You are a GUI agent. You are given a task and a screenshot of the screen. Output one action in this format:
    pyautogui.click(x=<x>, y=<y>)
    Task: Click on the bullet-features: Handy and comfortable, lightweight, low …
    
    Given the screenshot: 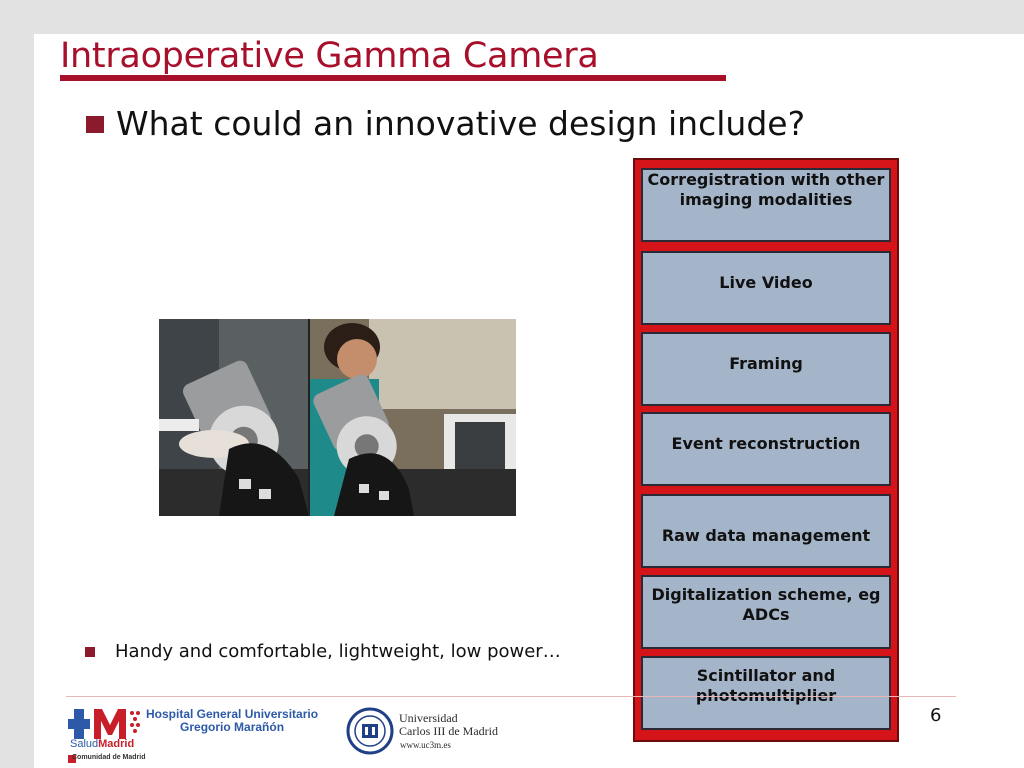 What is the action you would take?
    pyautogui.click(x=338, y=651)
    